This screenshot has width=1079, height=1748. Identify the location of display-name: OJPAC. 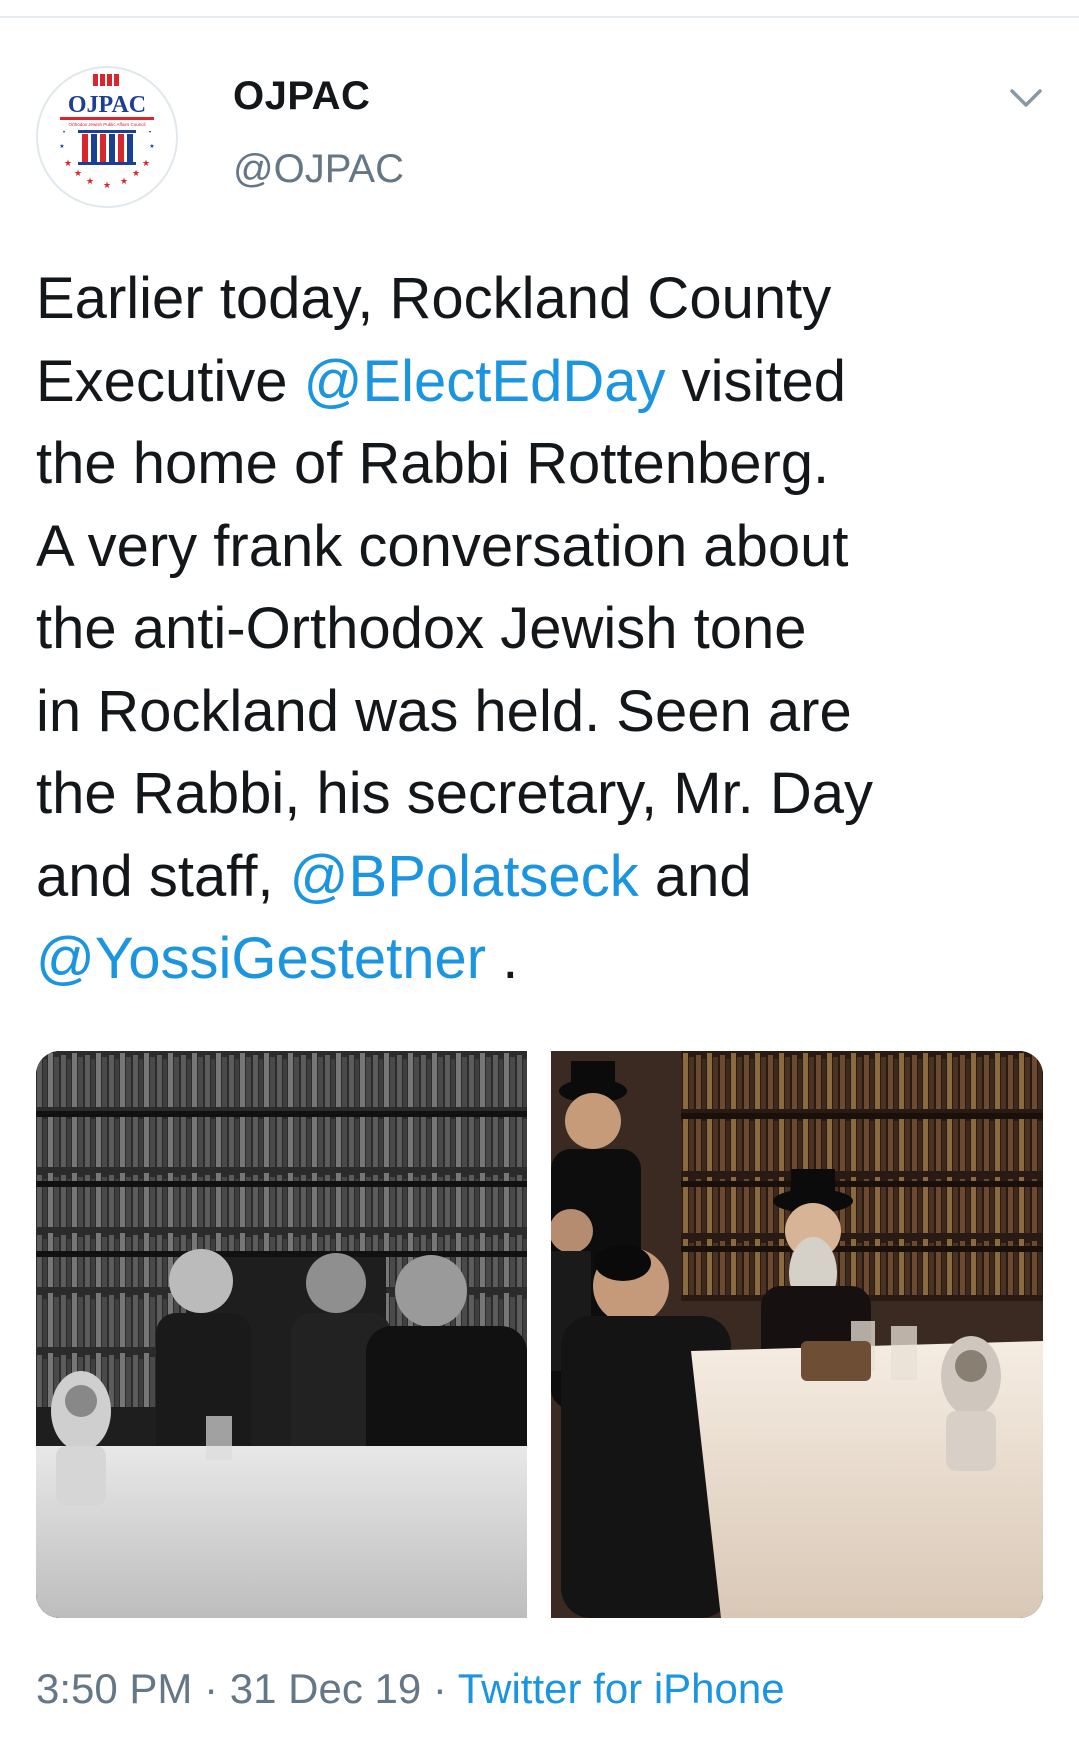
(301, 96).